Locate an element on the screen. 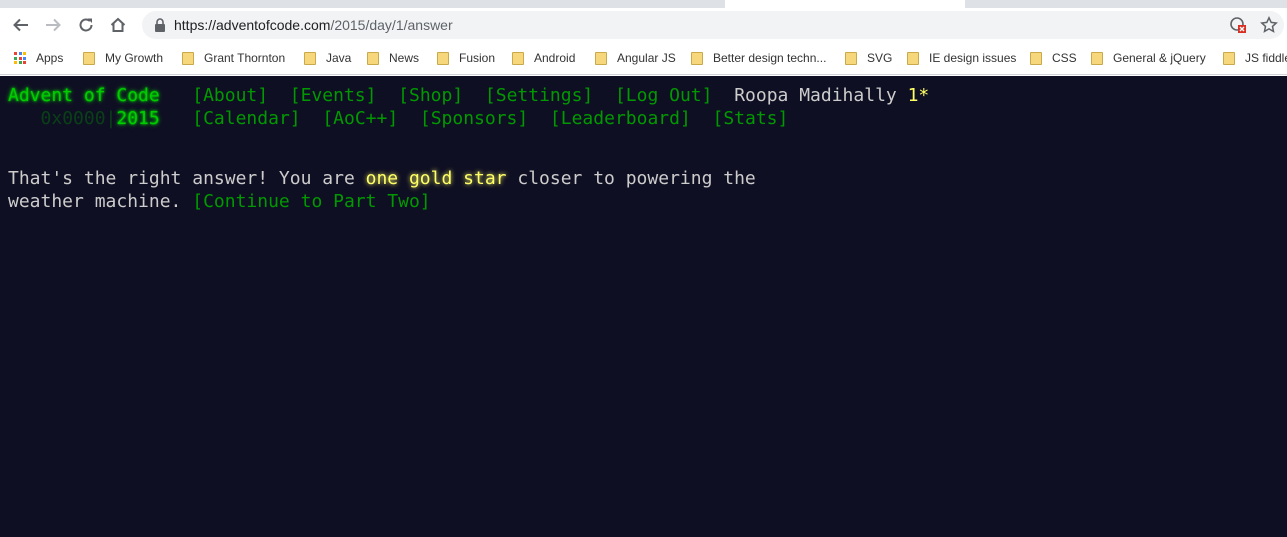  nav-shop: [Shop] is located at coordinates (430, 95).